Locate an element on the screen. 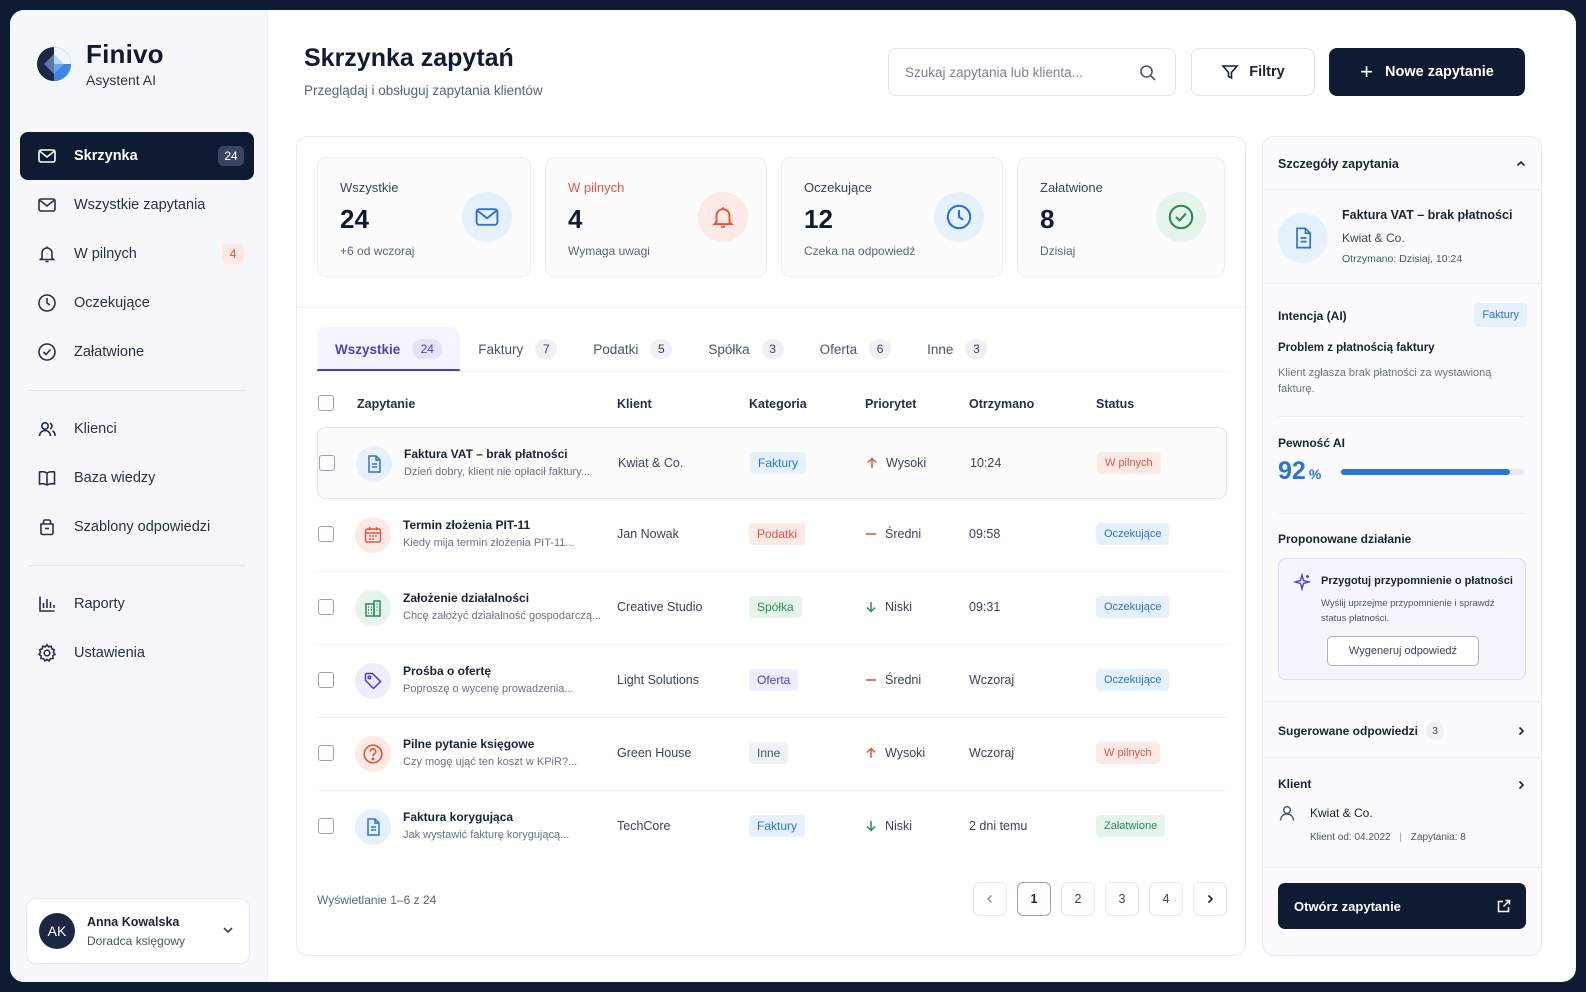 The image size is (1586, 992). row-title: Faktura VAT – brak płatności is located at coordinates (486, 454).